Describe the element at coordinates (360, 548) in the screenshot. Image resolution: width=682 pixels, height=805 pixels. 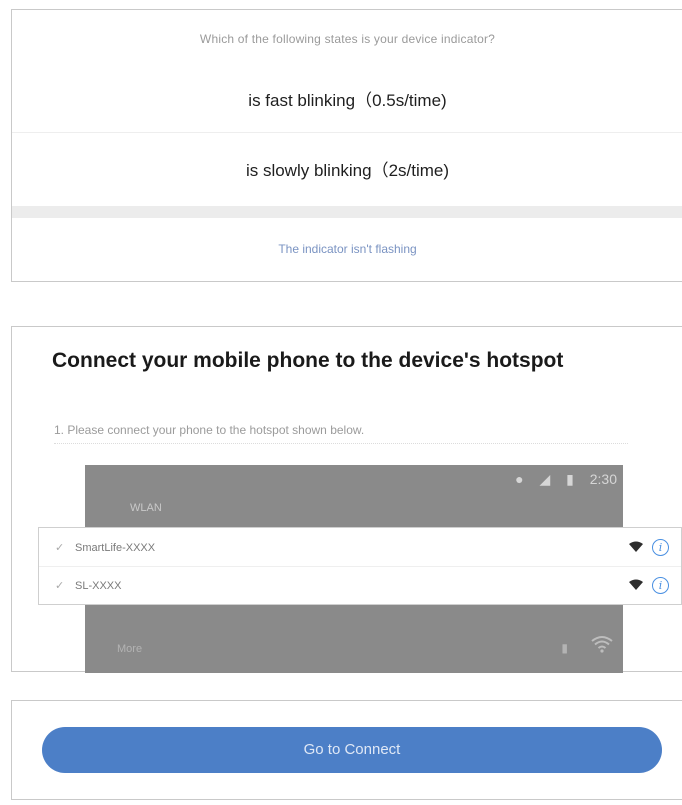
I see `wifi-network-row: ✓ SmartLife-XXXX i` at that location.